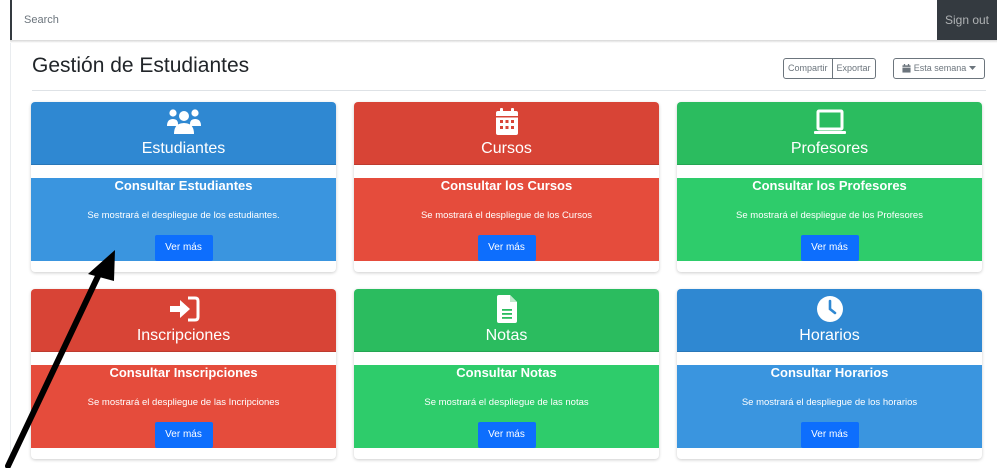 Image resolution: width=997 pixels, height=468 pixels. I want to click on card-title: Consultar los Profesores, so click(829, 185).